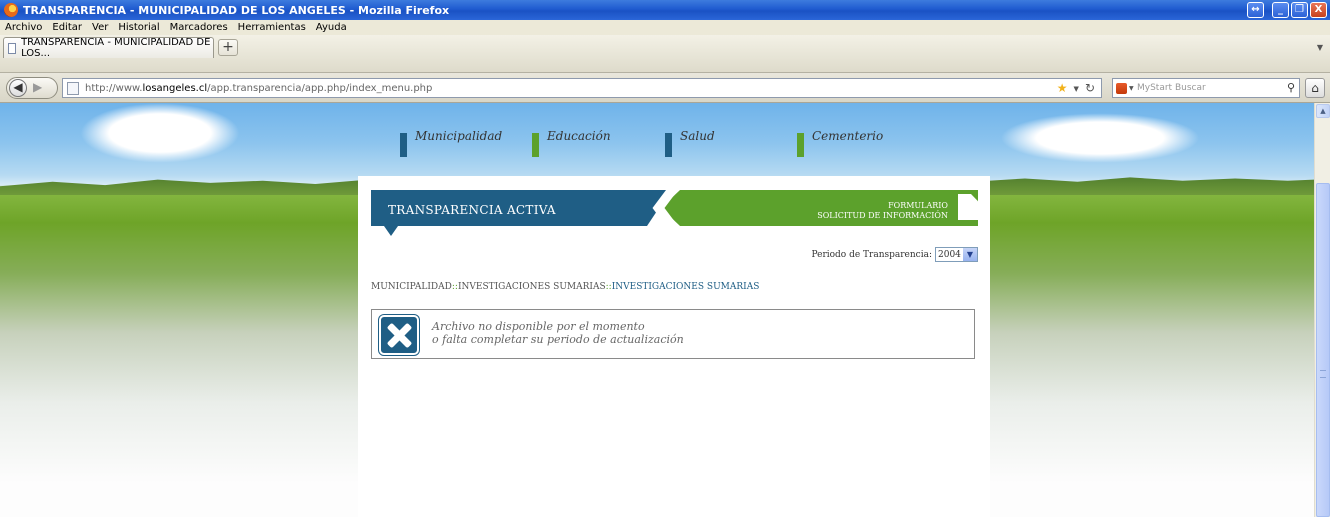 This screenshot has width=1330, height=517. I want to click on vertical-scrollbar: ▲, so click(1322, 310).